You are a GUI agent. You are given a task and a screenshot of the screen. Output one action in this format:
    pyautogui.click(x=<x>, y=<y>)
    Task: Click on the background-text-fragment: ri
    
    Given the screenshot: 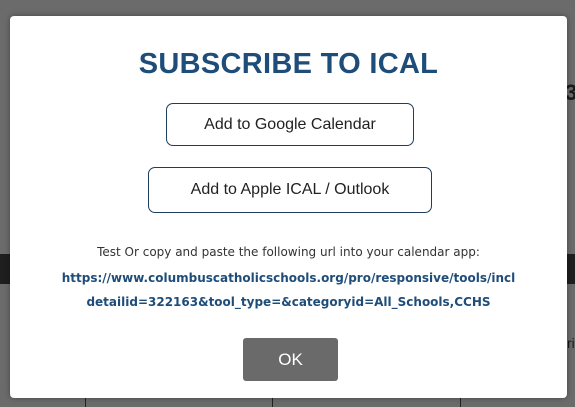 What is the action you would take?
    pyautogui.click(x=571, y=343)
    